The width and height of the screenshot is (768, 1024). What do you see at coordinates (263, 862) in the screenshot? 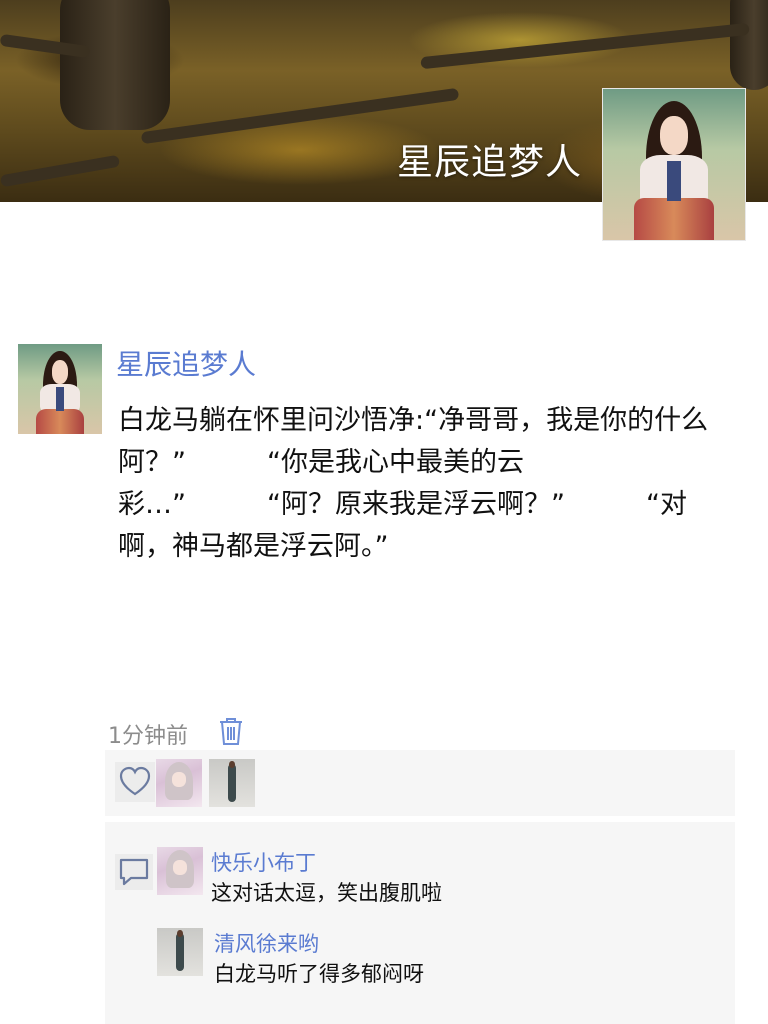
I see `commenter-name: 快乐小布丁` at bounding box center [263, 862].